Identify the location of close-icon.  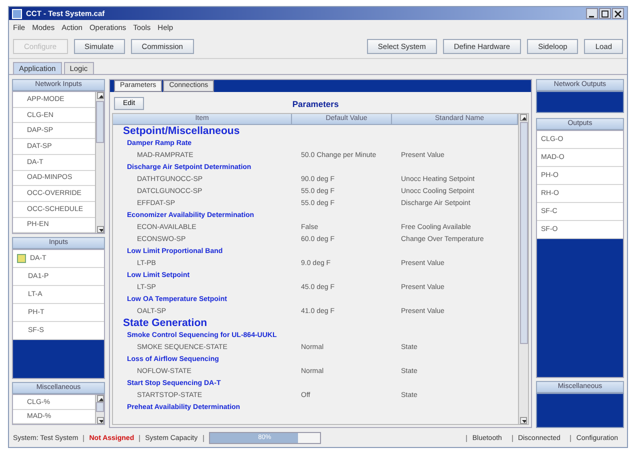
(618, 13).